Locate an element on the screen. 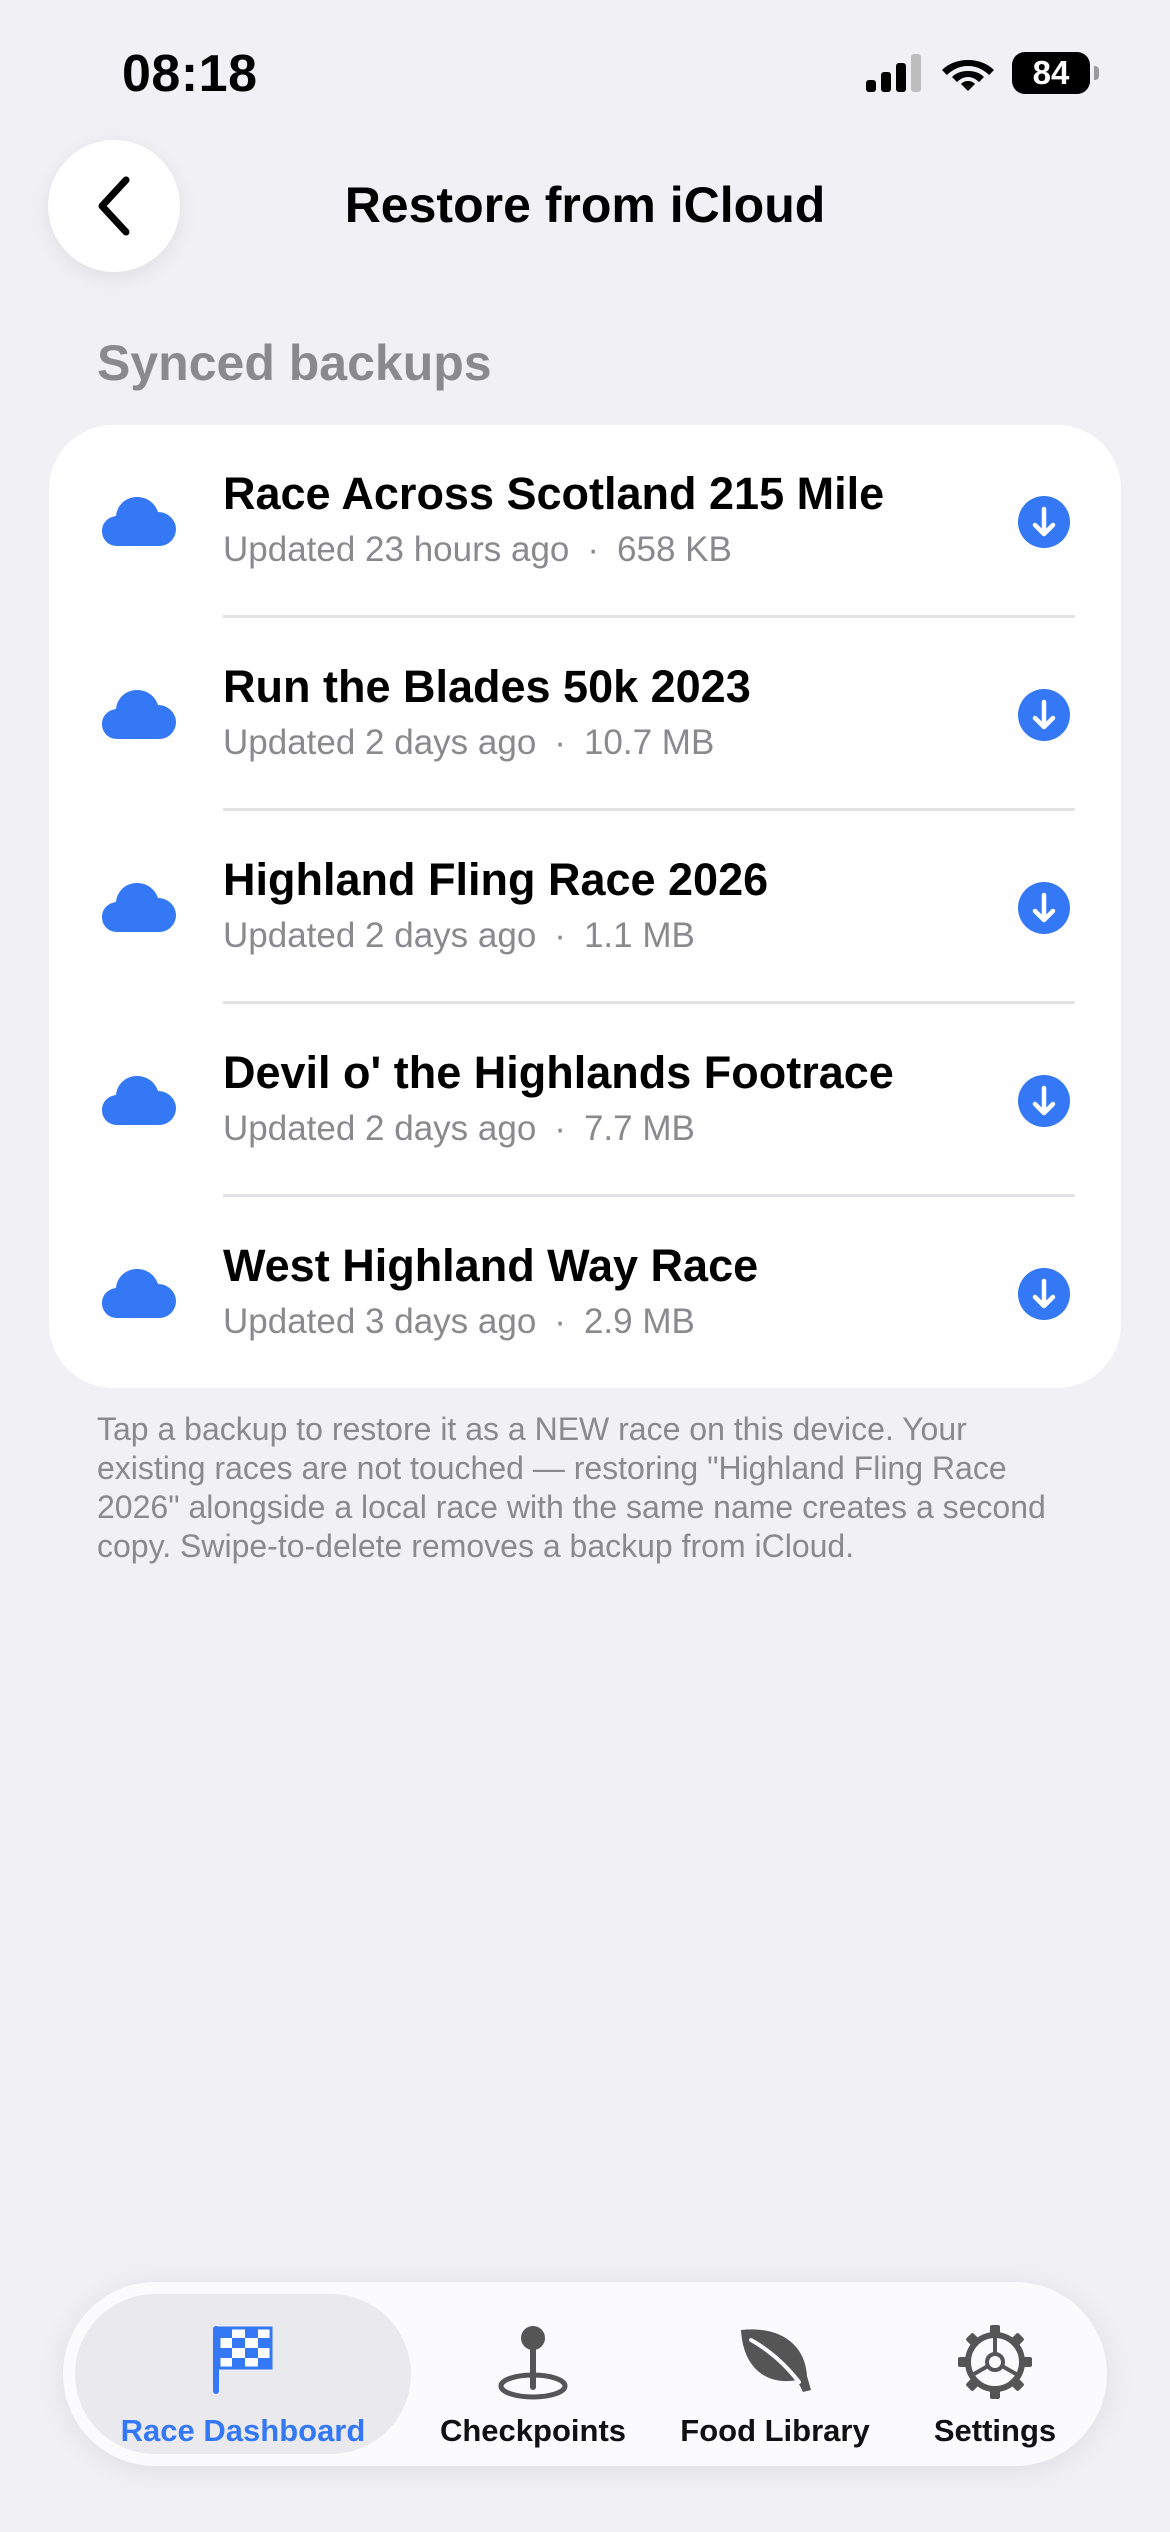 The height and width of the screenshot is (2532, 1170). tab-label: Settings is located at coordinates (995, 2430).